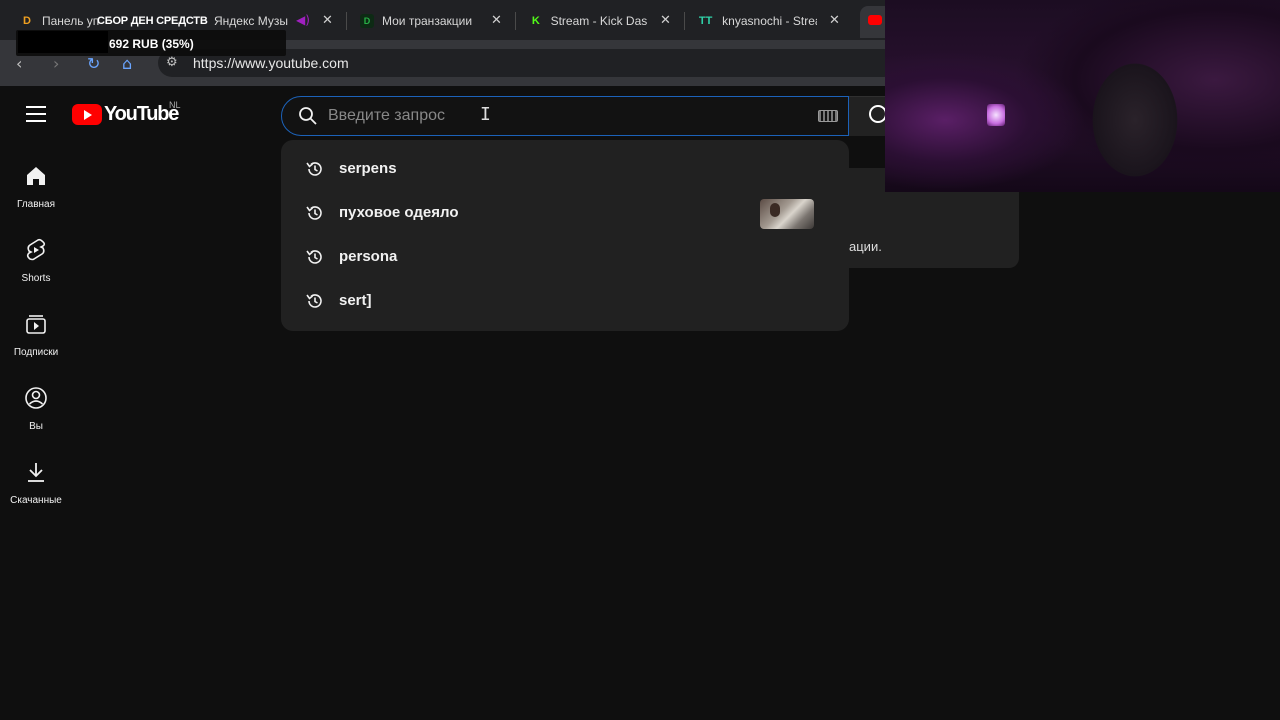 The image size is (1280, 720). Describe the element at coordinates (36, 426) in the screenshot. I see `sidebar-item-label: Вы` at that location.